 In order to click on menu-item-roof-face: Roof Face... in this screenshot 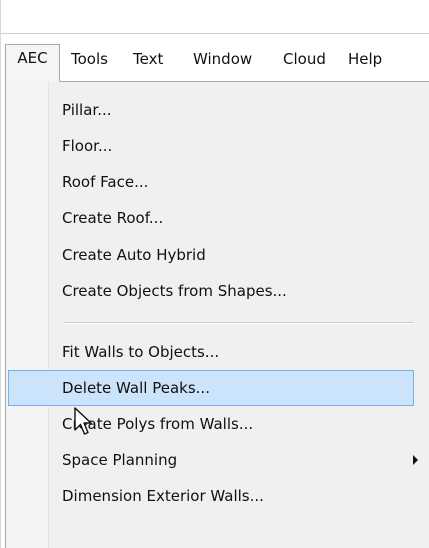, I will do `click(211, 182)`.